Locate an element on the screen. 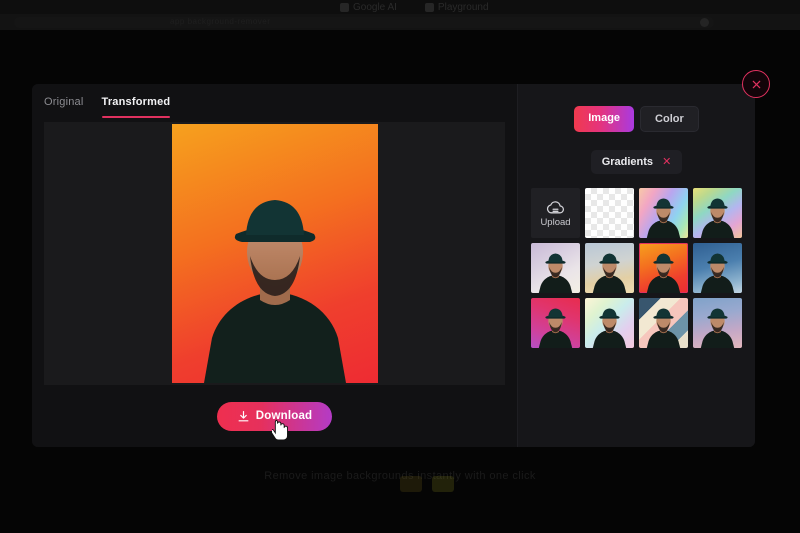 The height and width of the screenshot is (533, 800). background-thumbnail-pastel-prism is located at coordinates (609, 323).